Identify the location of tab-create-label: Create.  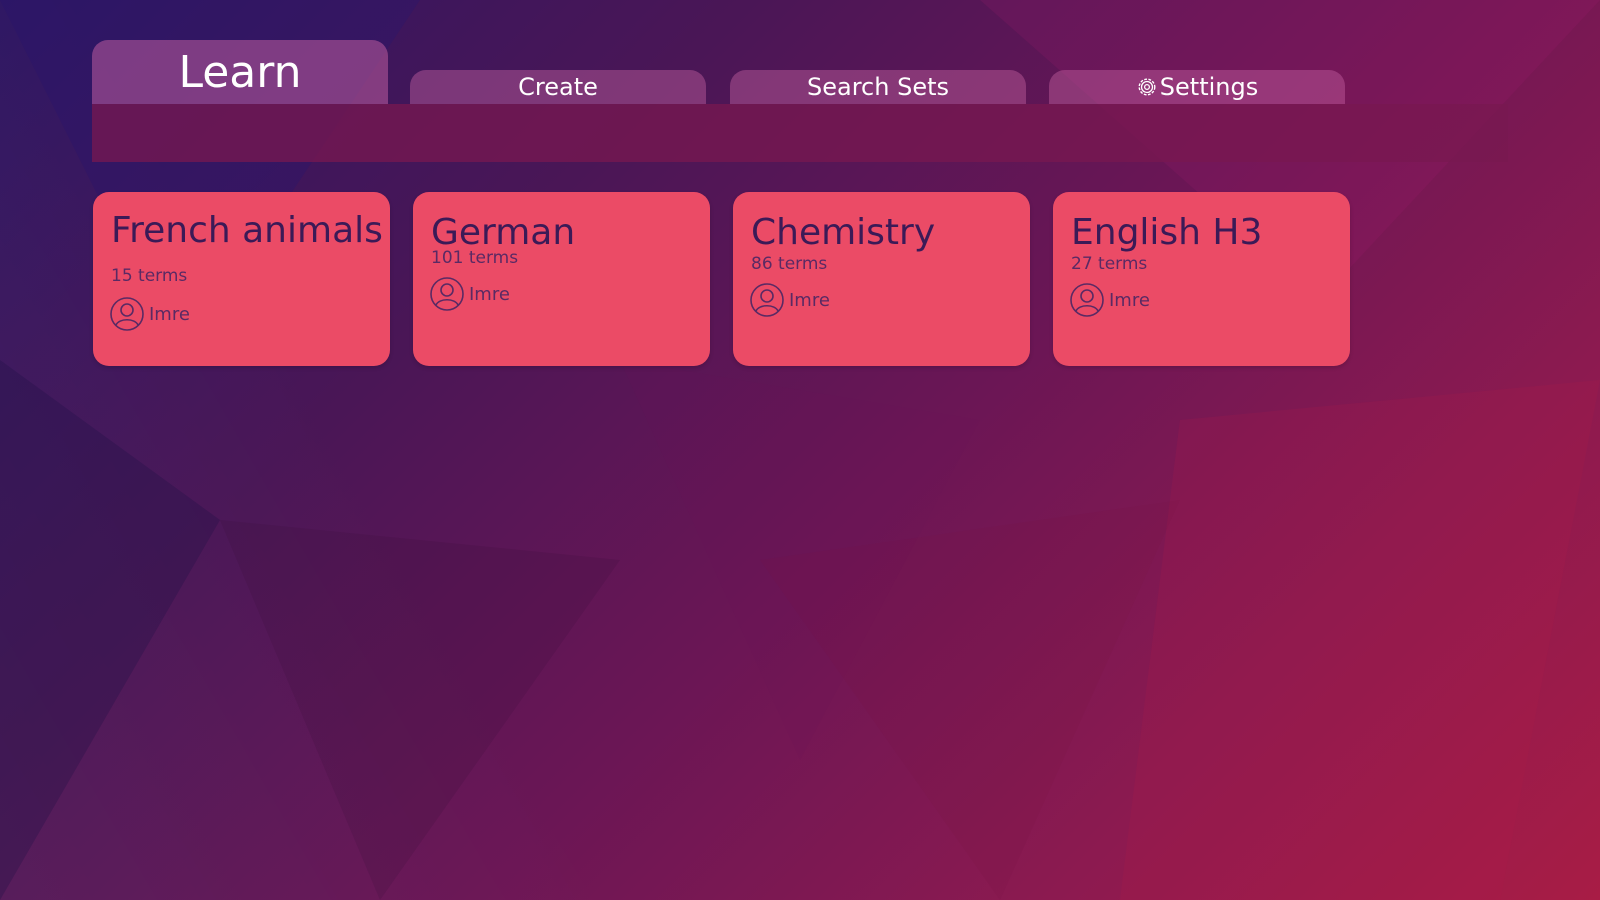
(558, 87).